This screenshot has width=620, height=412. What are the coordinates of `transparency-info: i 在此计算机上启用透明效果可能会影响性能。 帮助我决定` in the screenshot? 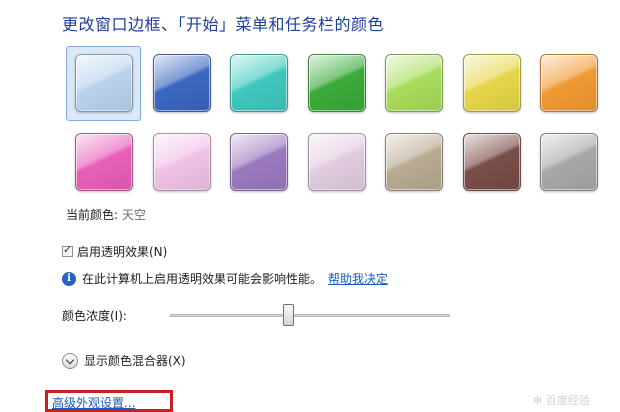 It's located at (225, 278).